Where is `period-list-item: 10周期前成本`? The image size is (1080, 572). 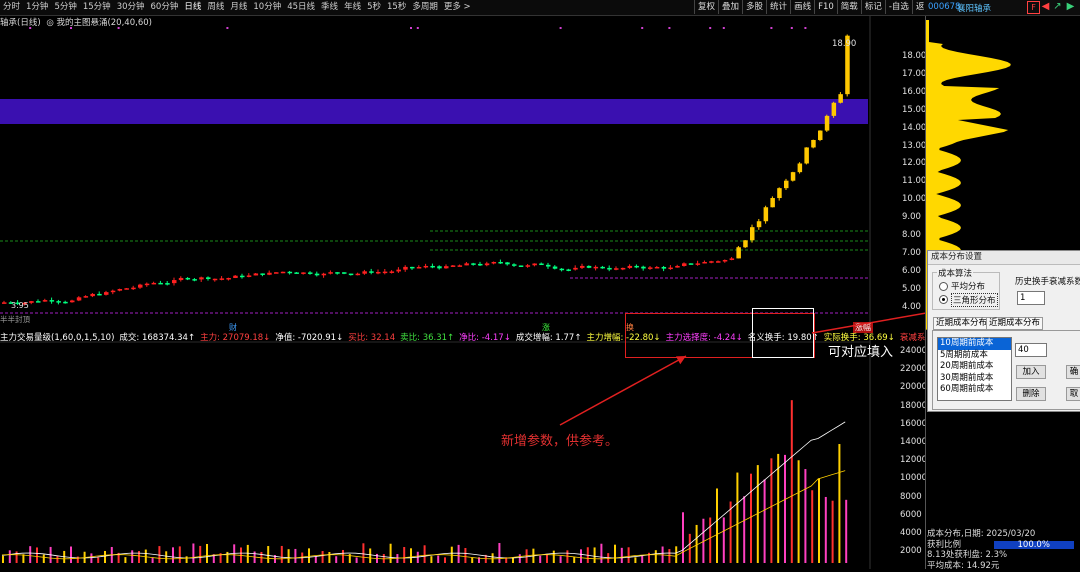
period-list-item: 10周期前成本 is located at coordinates (974, 344).